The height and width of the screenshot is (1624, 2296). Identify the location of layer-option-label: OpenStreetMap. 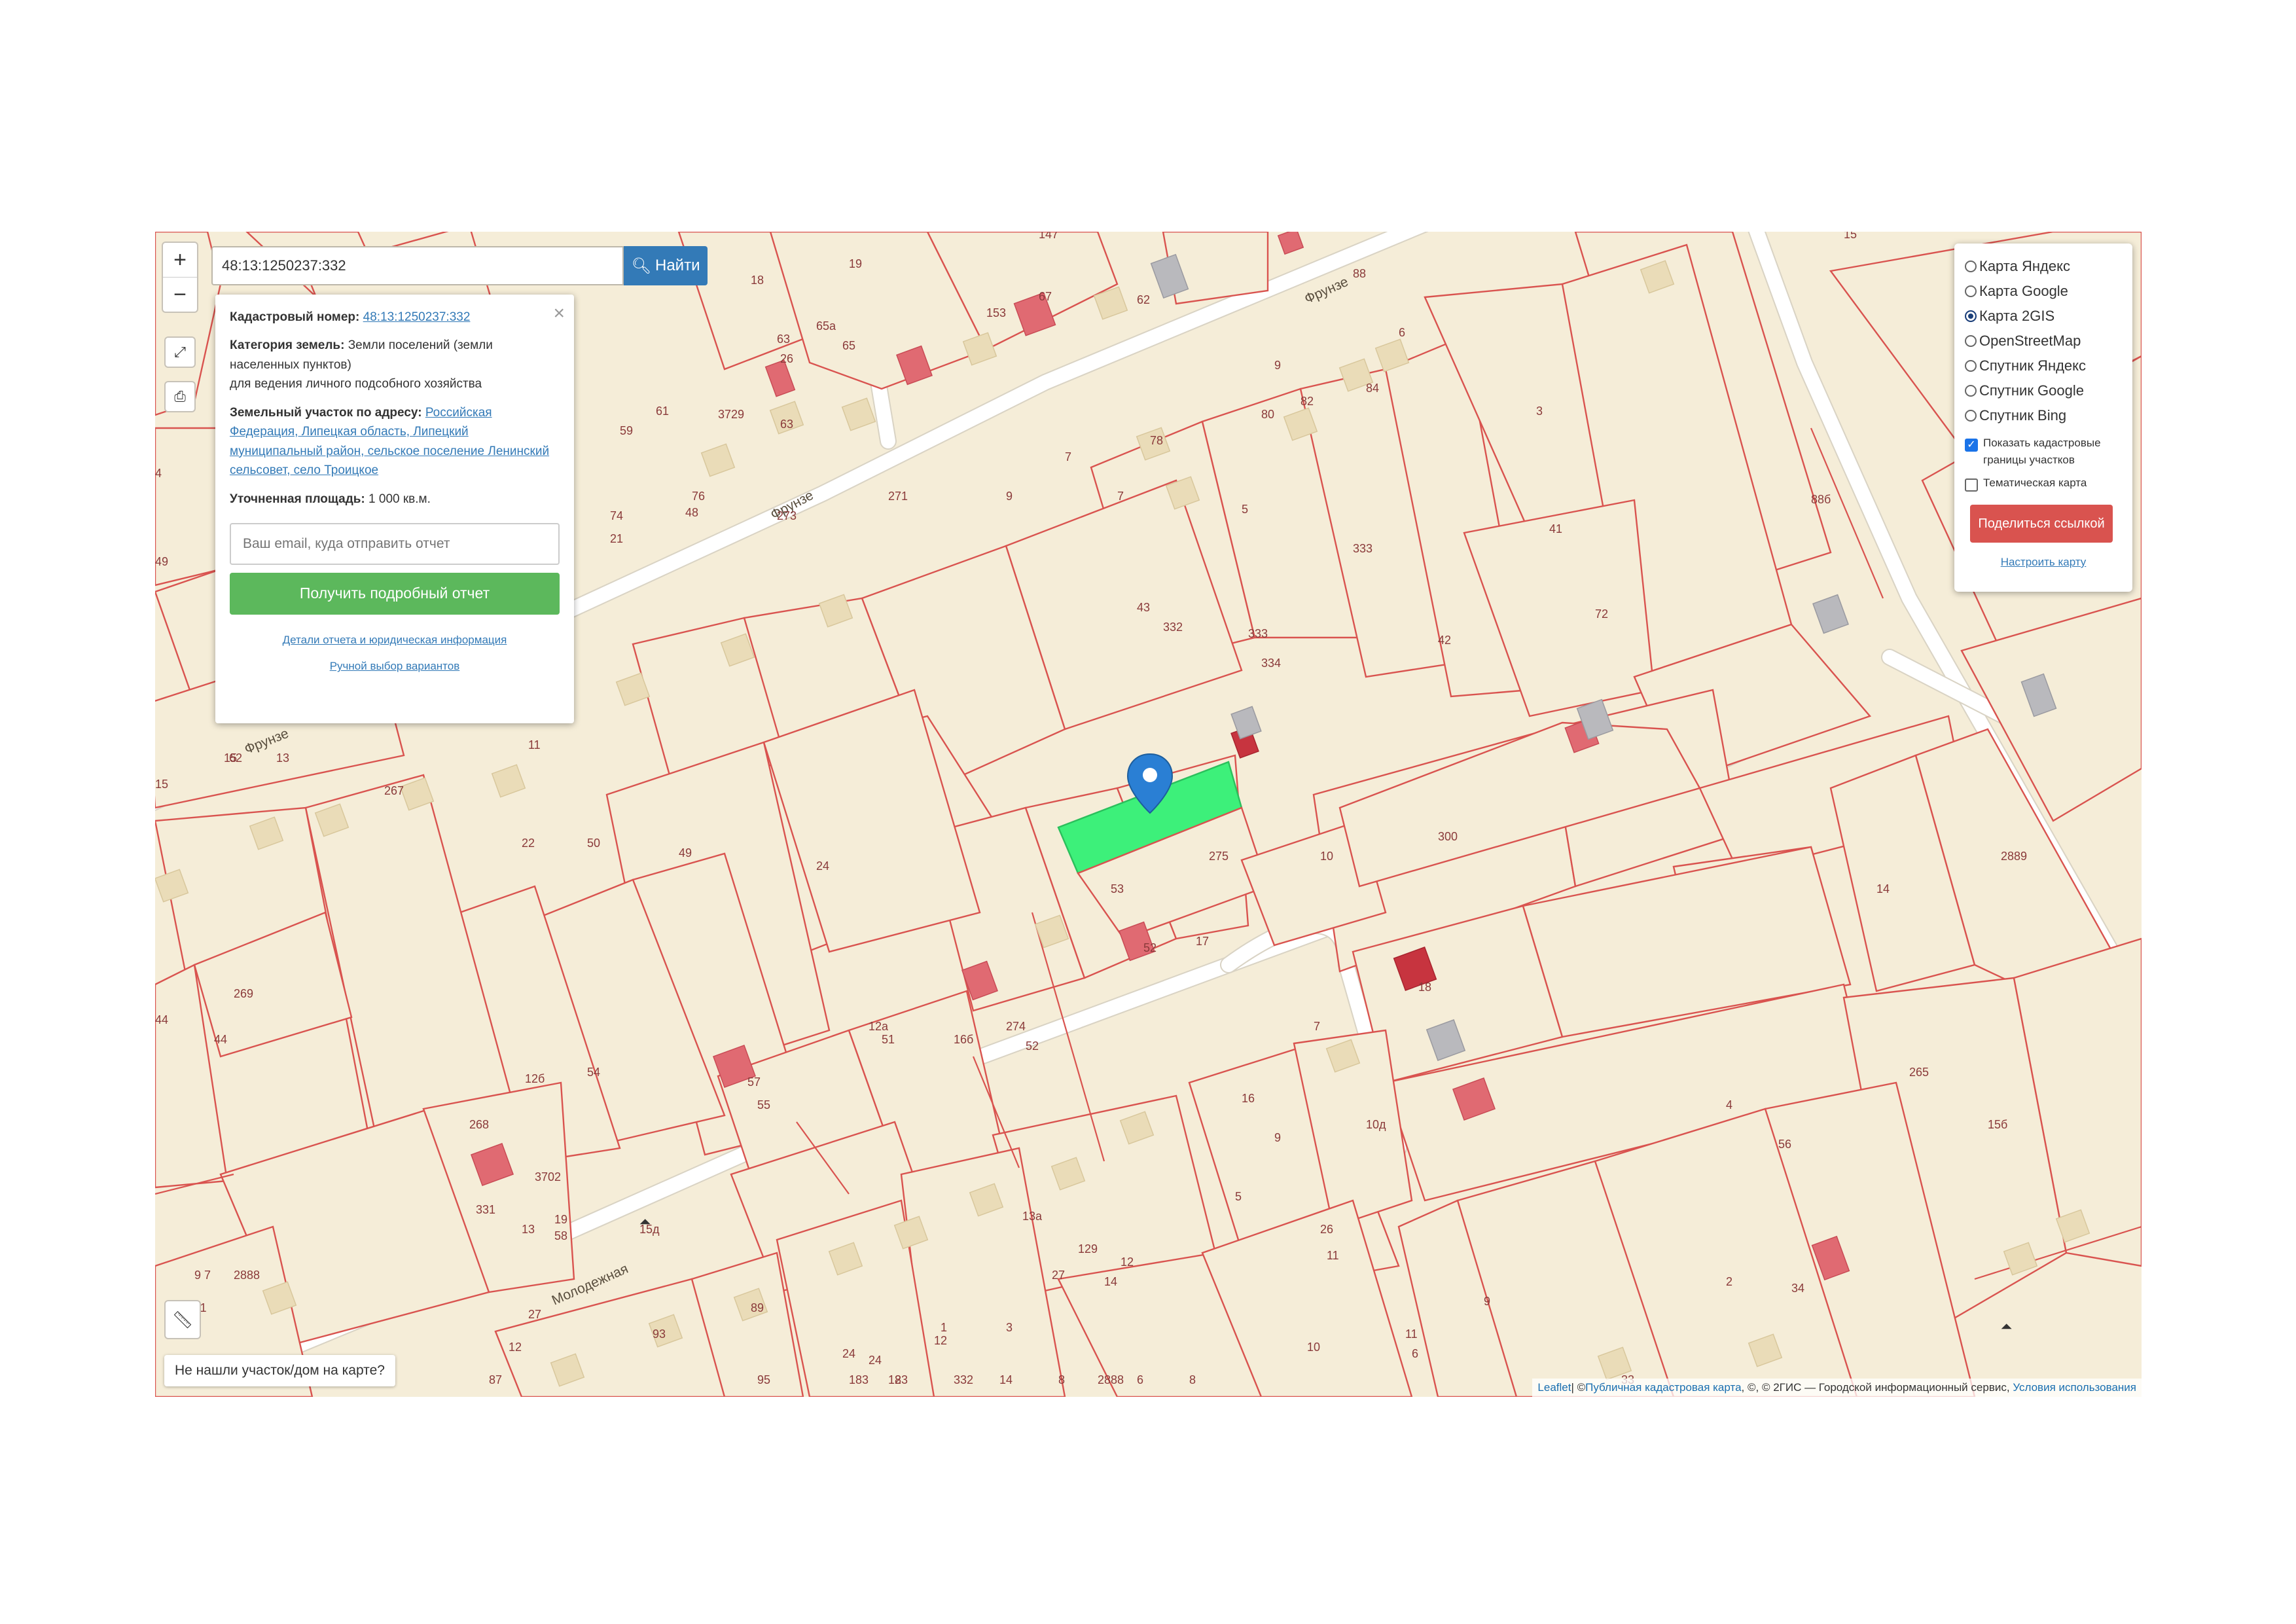
(2030, 341).